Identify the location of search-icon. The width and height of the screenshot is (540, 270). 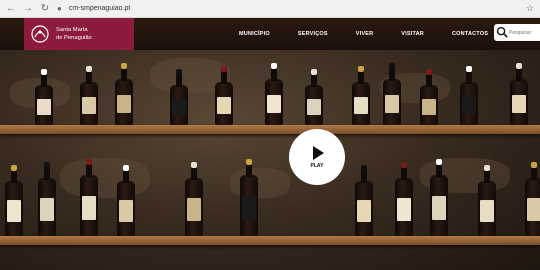
(502, 32).